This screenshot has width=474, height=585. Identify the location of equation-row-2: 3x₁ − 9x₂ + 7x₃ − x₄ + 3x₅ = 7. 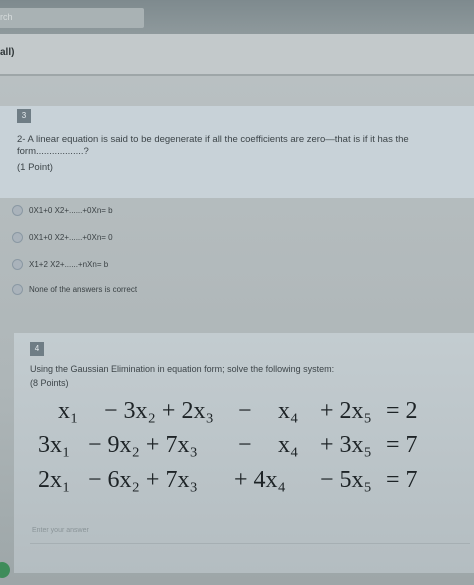
(253, 447).